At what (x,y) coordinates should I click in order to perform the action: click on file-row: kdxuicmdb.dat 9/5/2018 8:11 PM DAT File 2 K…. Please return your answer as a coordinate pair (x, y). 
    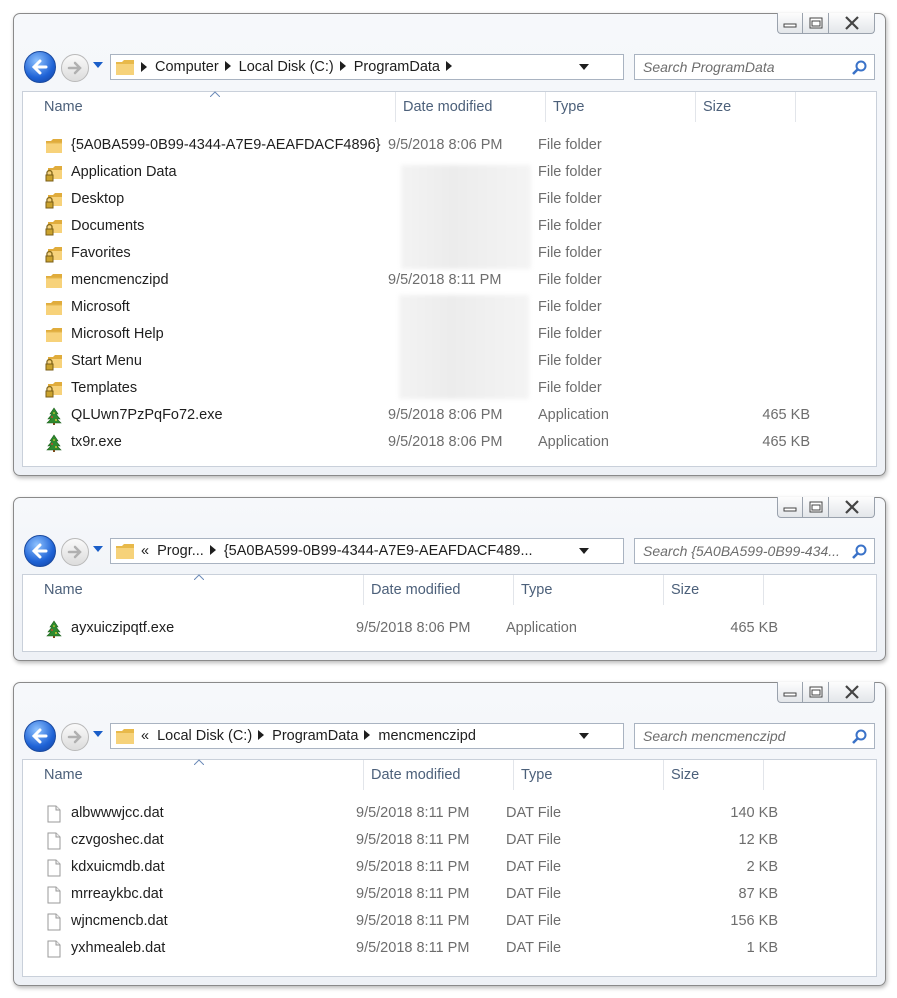
    Looking at the image, I should click on (449, 867).